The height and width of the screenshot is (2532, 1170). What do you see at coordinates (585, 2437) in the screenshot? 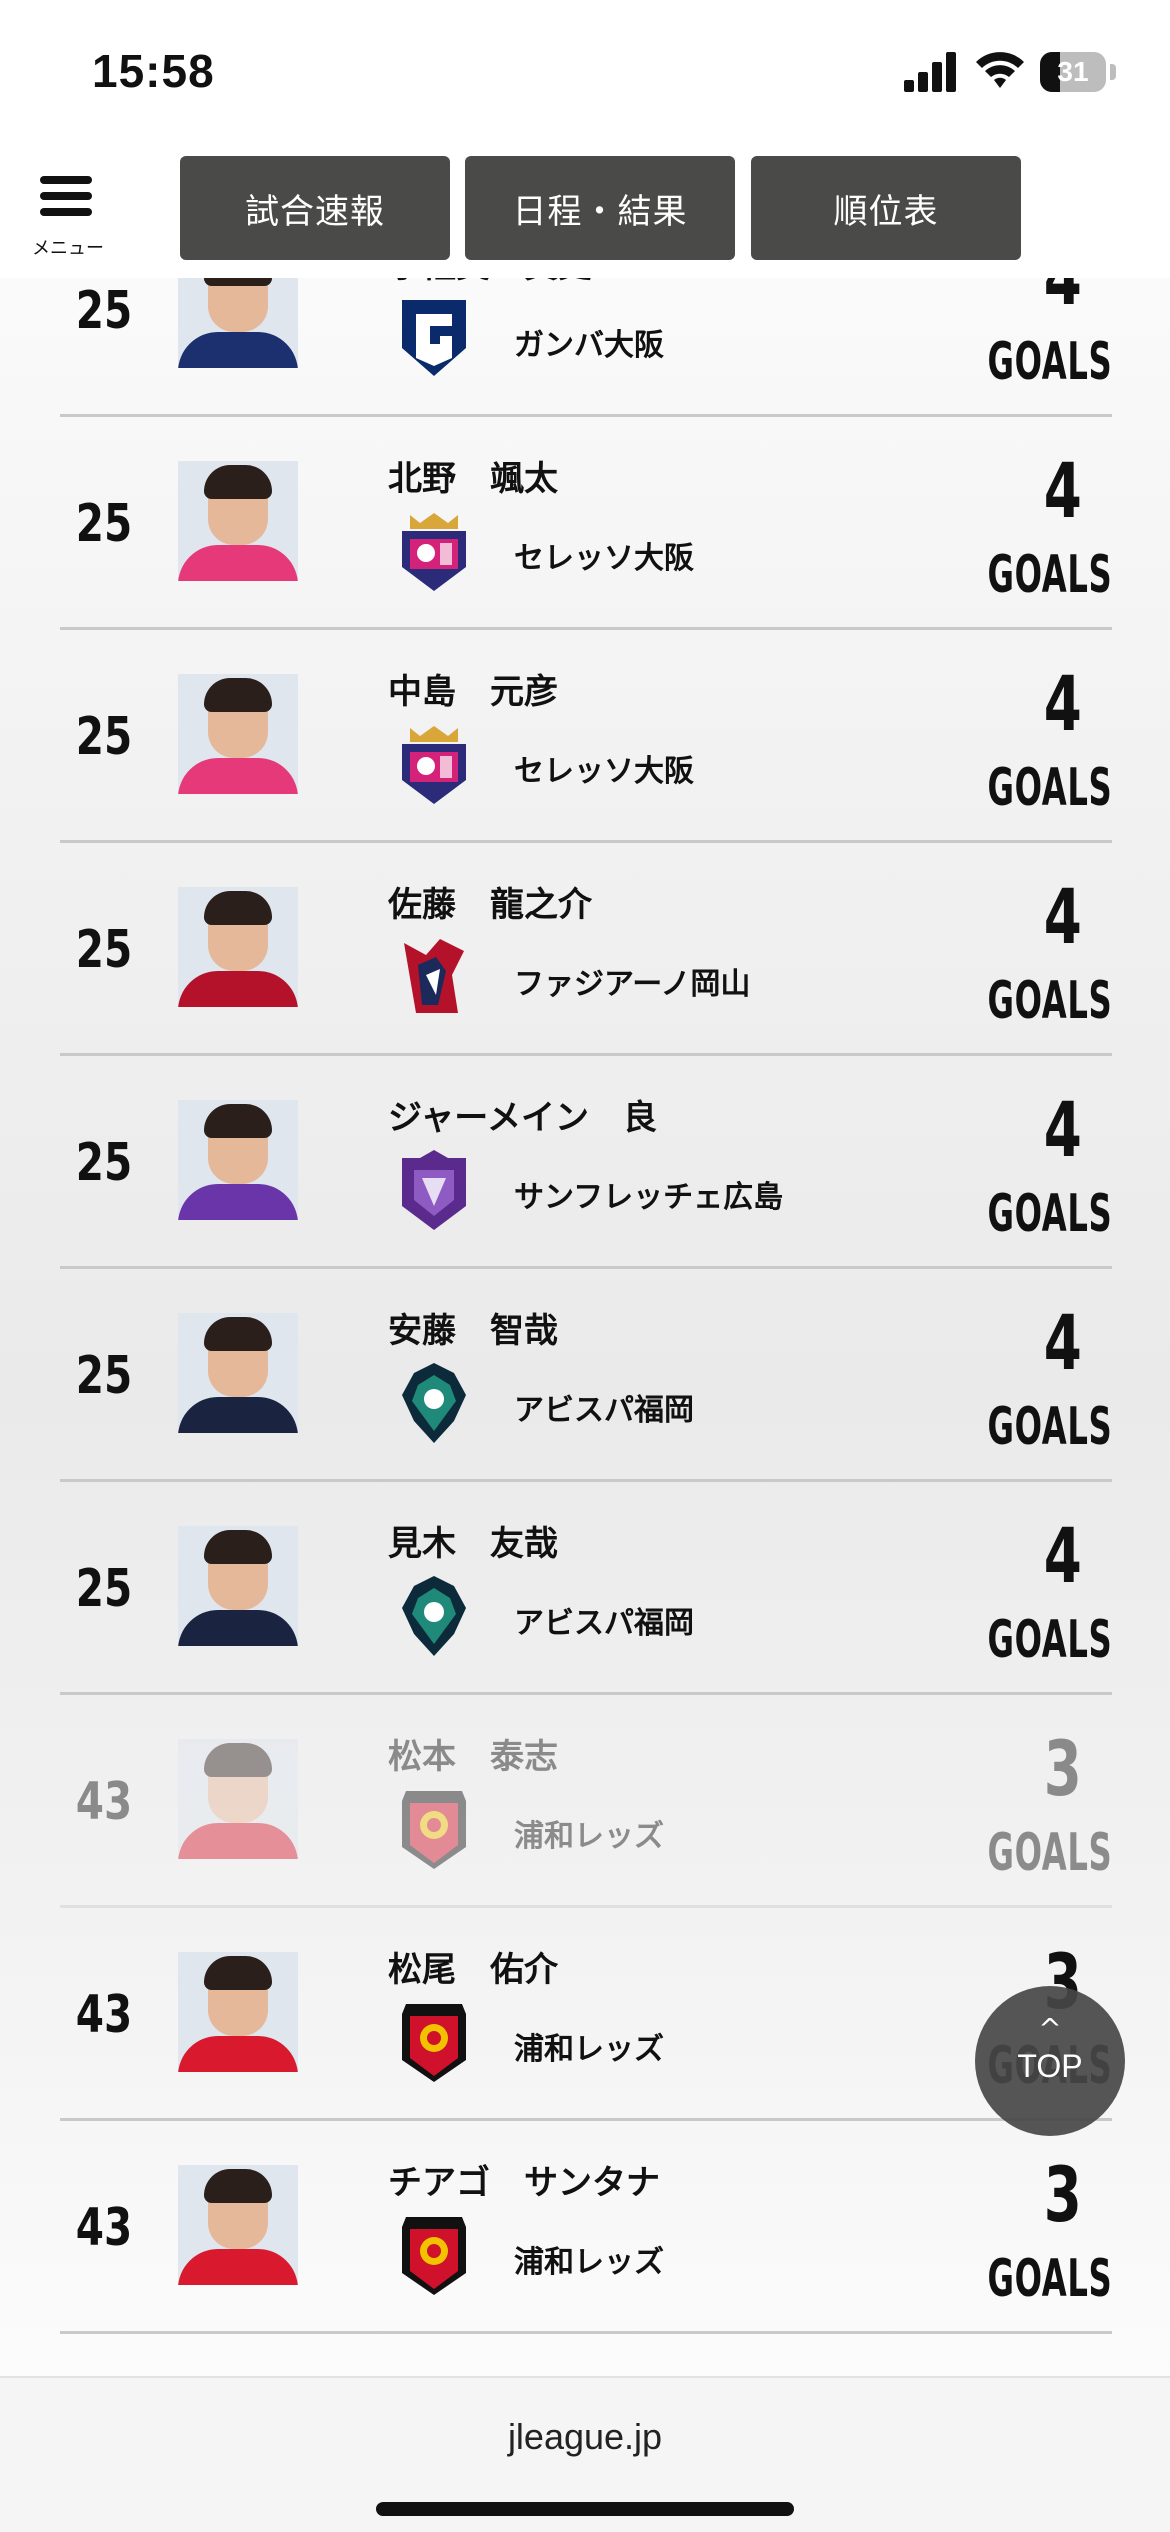
I see `footer-site-link: jleague.jp` at bounding box center [585, 2437].